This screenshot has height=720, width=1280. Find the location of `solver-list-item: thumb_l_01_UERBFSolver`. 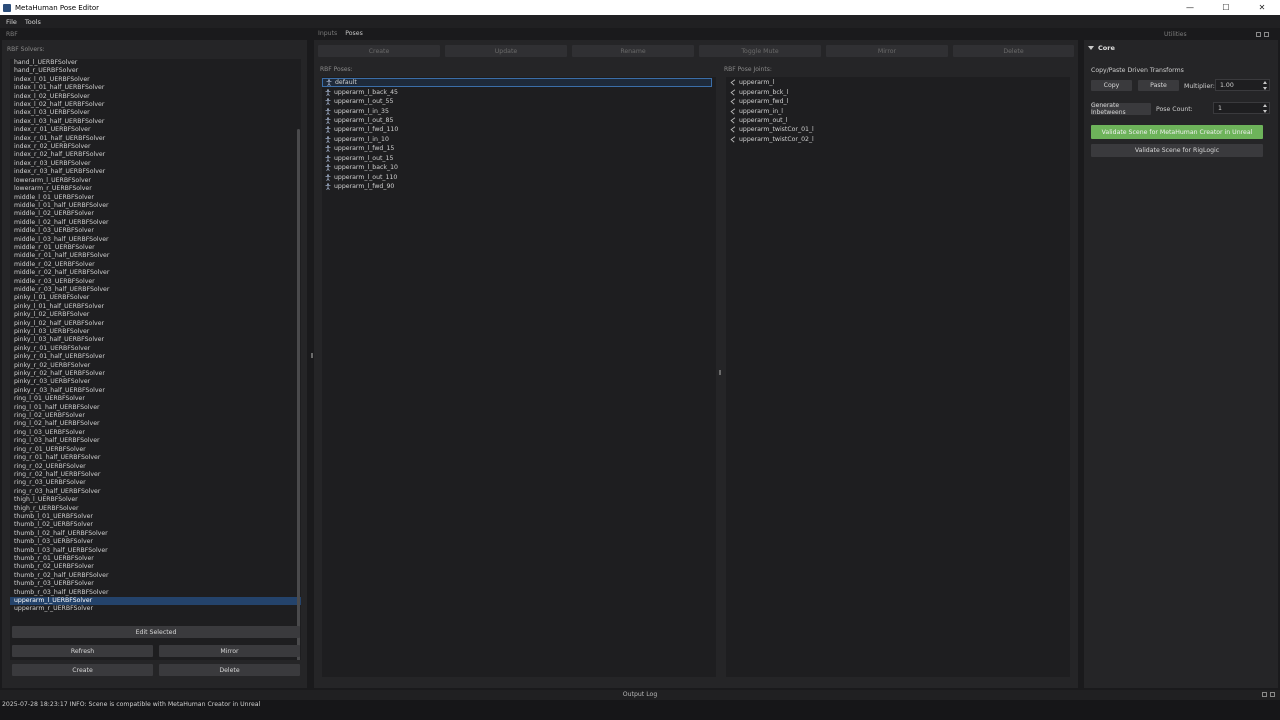

solver-list-item: thumb_l_01_UERBFSolver is located at coordinates (155, 517).